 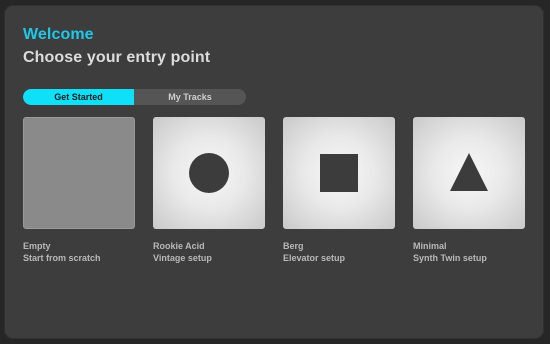 I want to click on welcome-heading: Welcome, so click(x=58, y=34).